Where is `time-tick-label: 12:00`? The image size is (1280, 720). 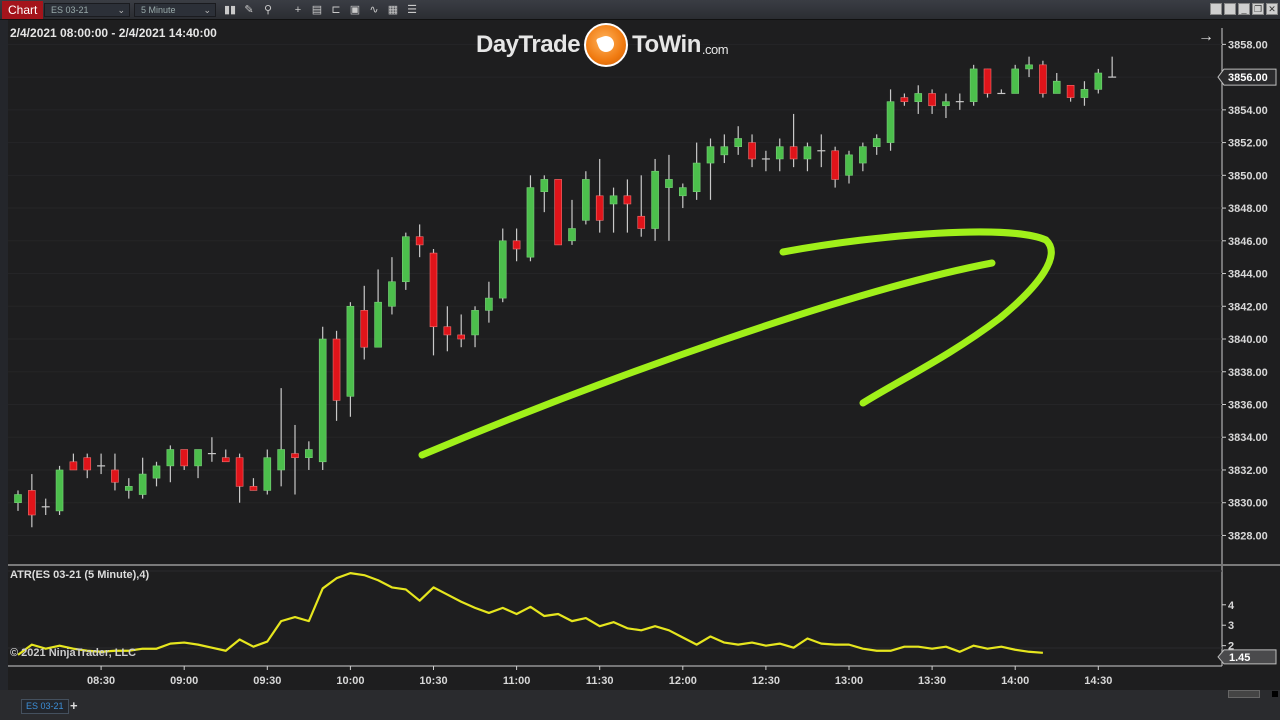 time-tick-label: 12:00 is located at coordinates (683, 681).